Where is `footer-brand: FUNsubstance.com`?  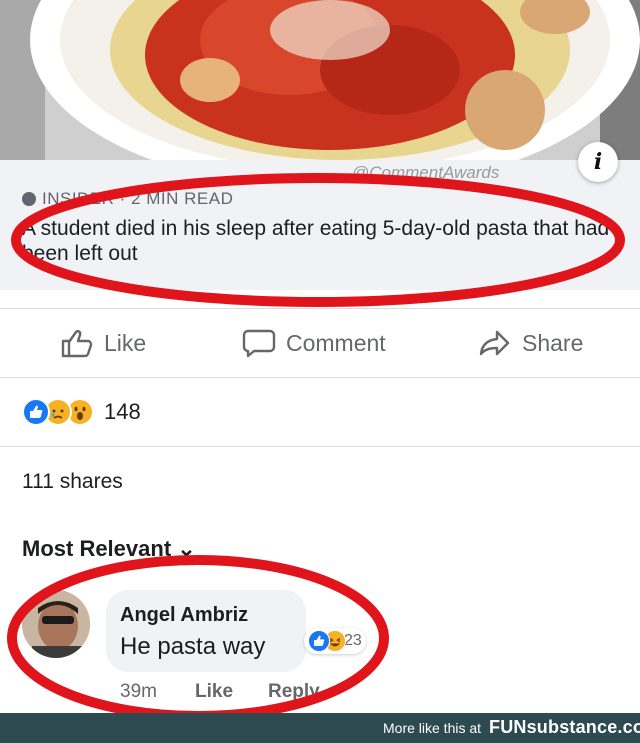
footer-brand: FUNsubstance.com is located at coordinates (564, 727).